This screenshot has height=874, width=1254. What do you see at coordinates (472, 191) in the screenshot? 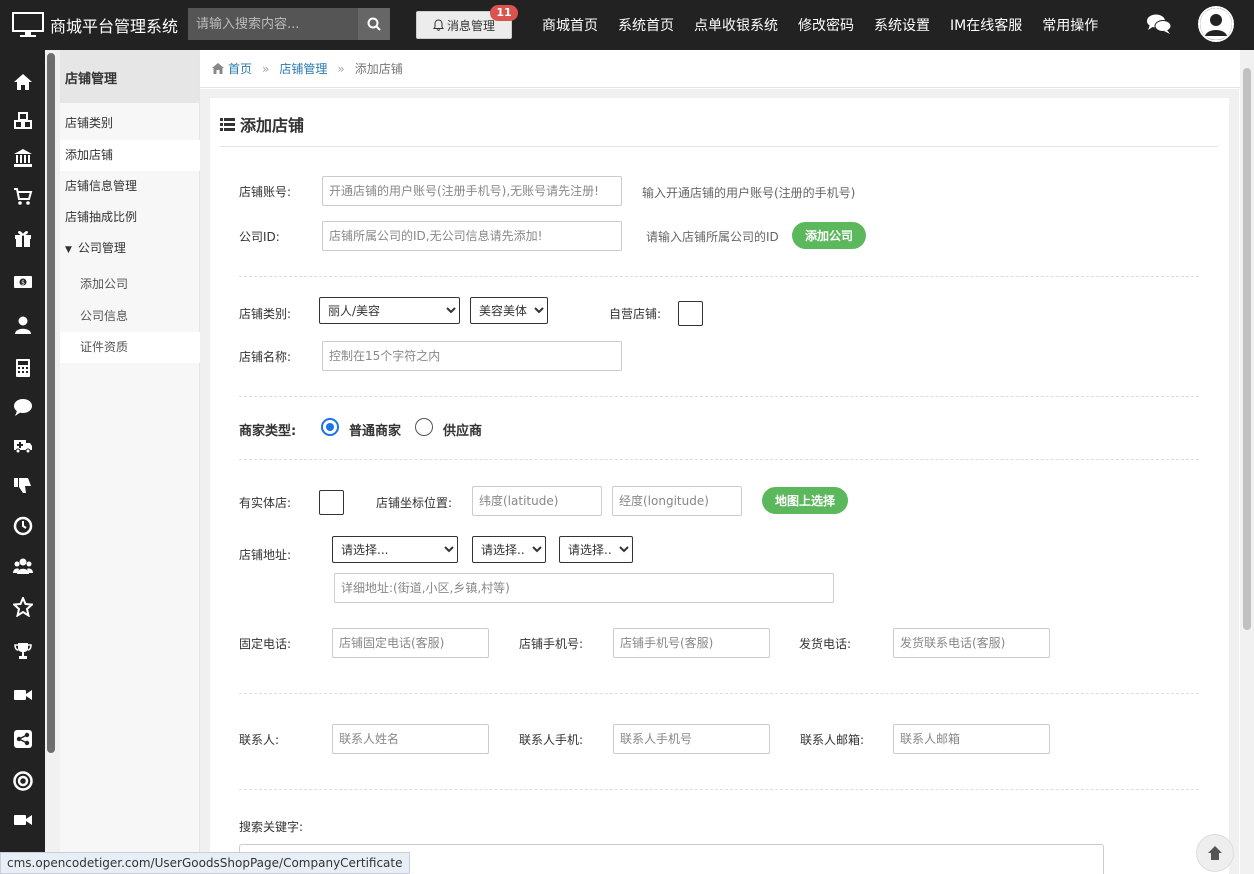
I see `account-input` at bounding box center [472, 191].